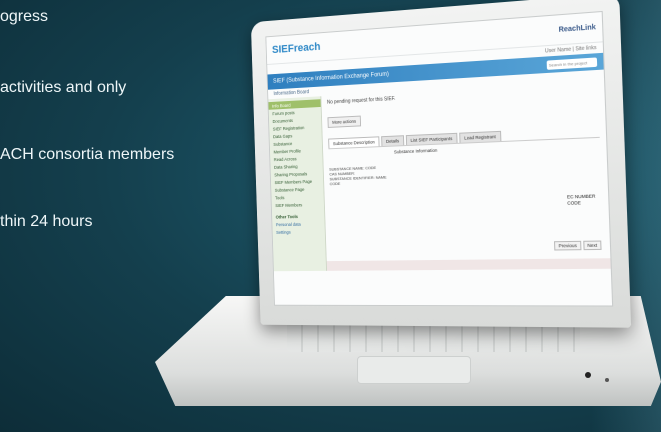 This screenshot has width=661, height=432. What do you see at coordinates (568, 245) in the screenshot?
I see `previous-button: Previous` at bounding box center [568, 245].